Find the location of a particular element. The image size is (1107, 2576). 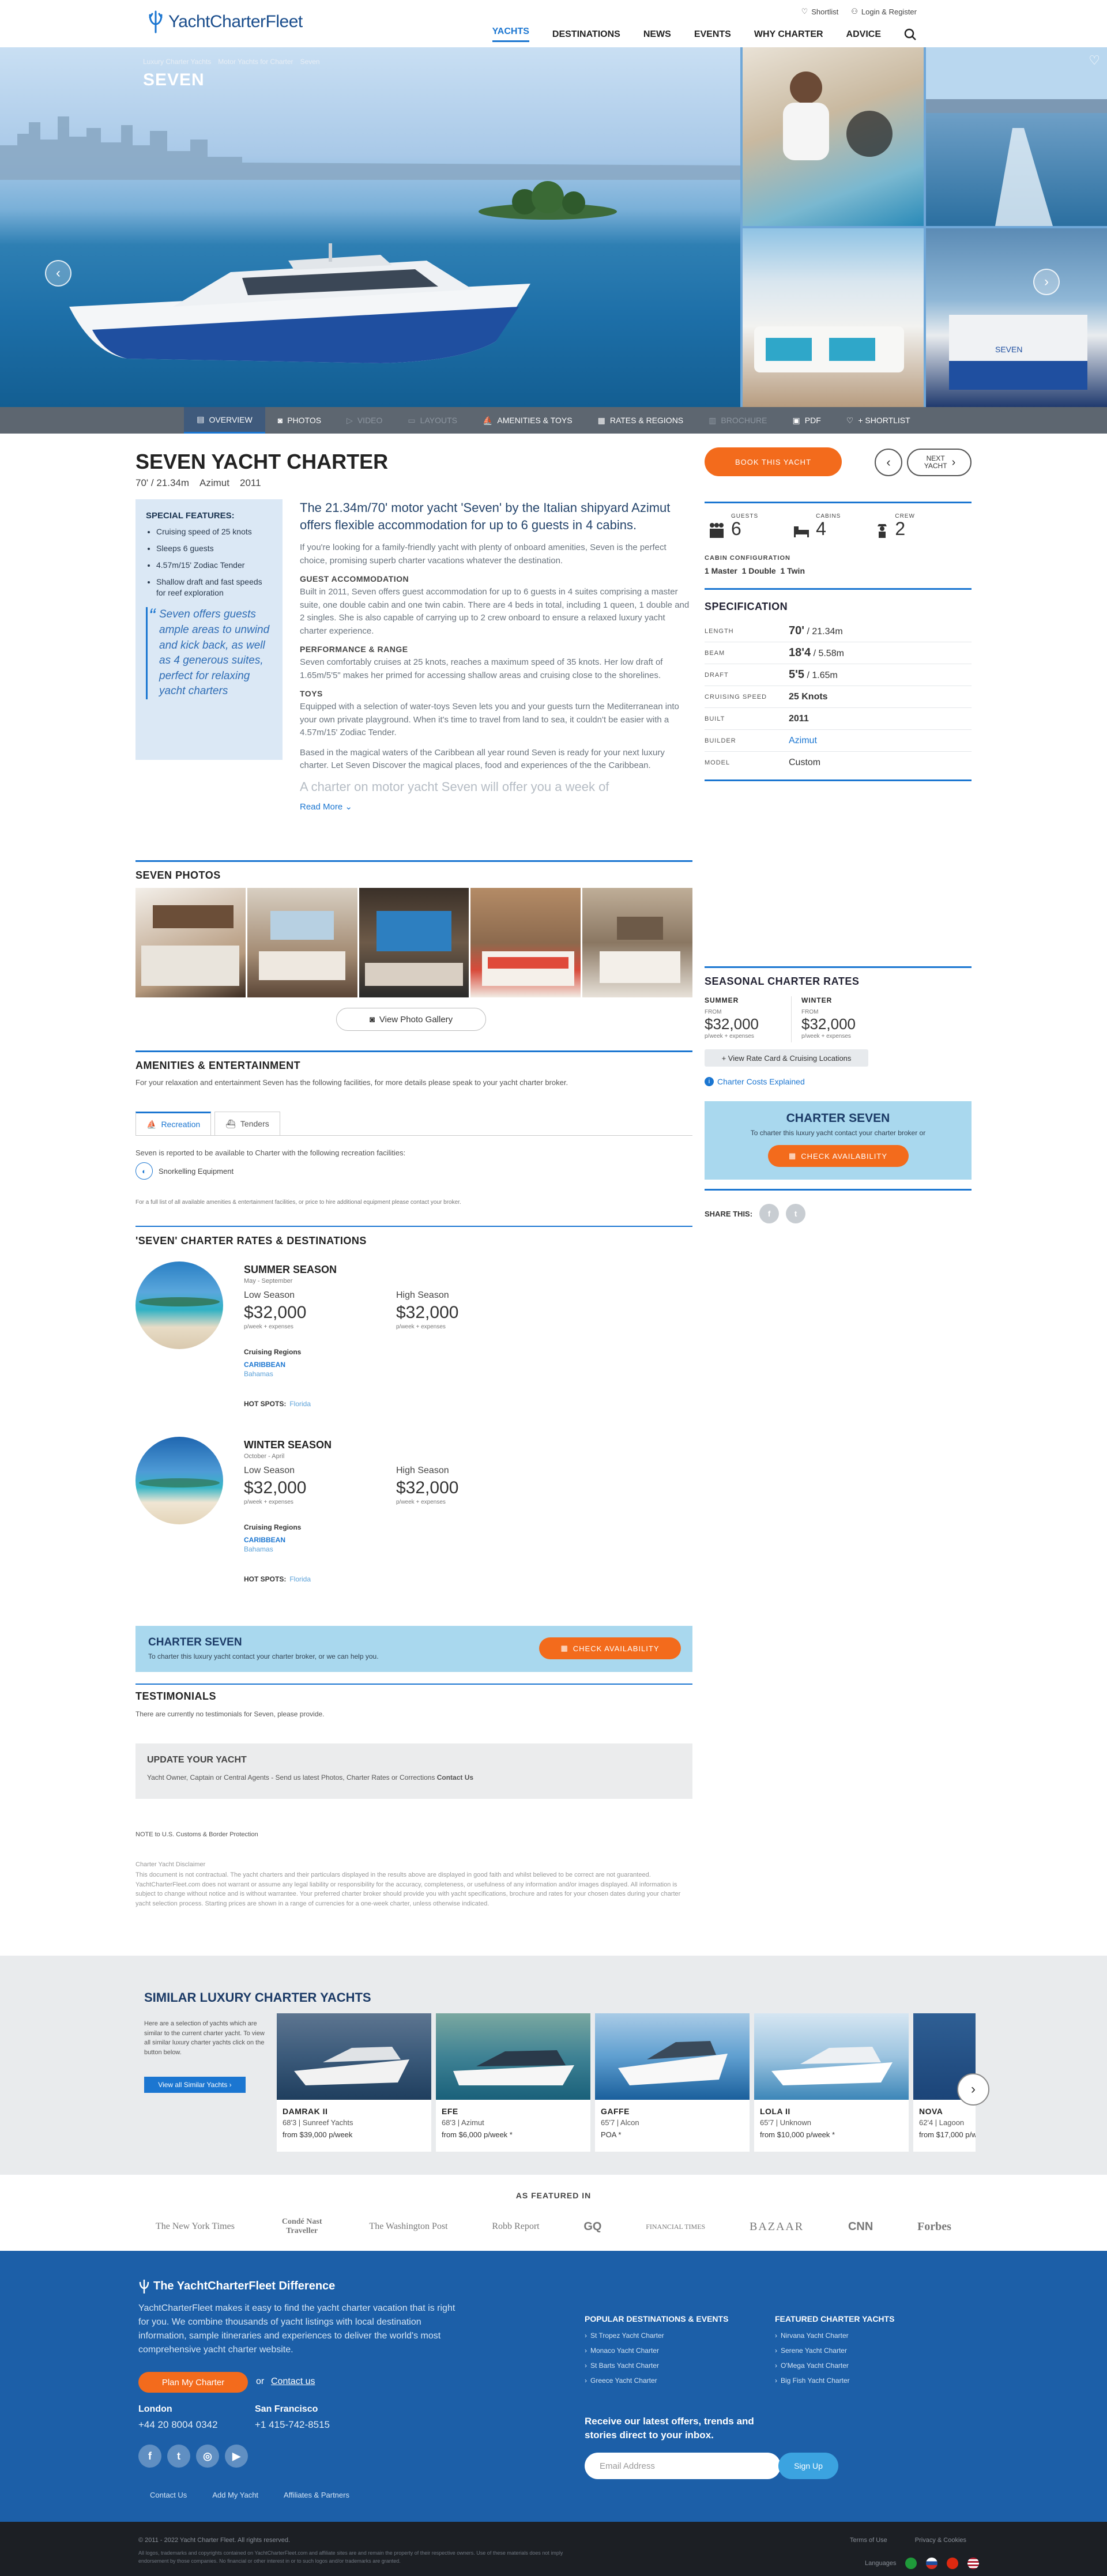

charter-costs-link: i Charter Costs Explained is located at coordinates (755, 1081).